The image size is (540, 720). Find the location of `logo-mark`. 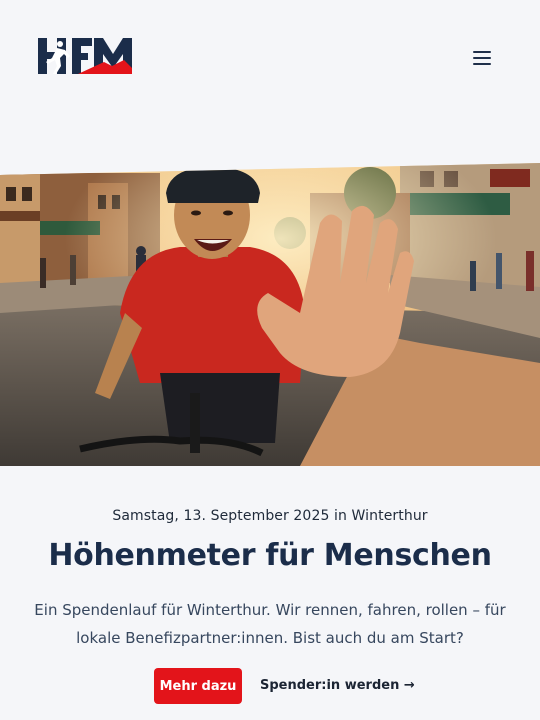

logo-mark is located at coordinates (85, 56).